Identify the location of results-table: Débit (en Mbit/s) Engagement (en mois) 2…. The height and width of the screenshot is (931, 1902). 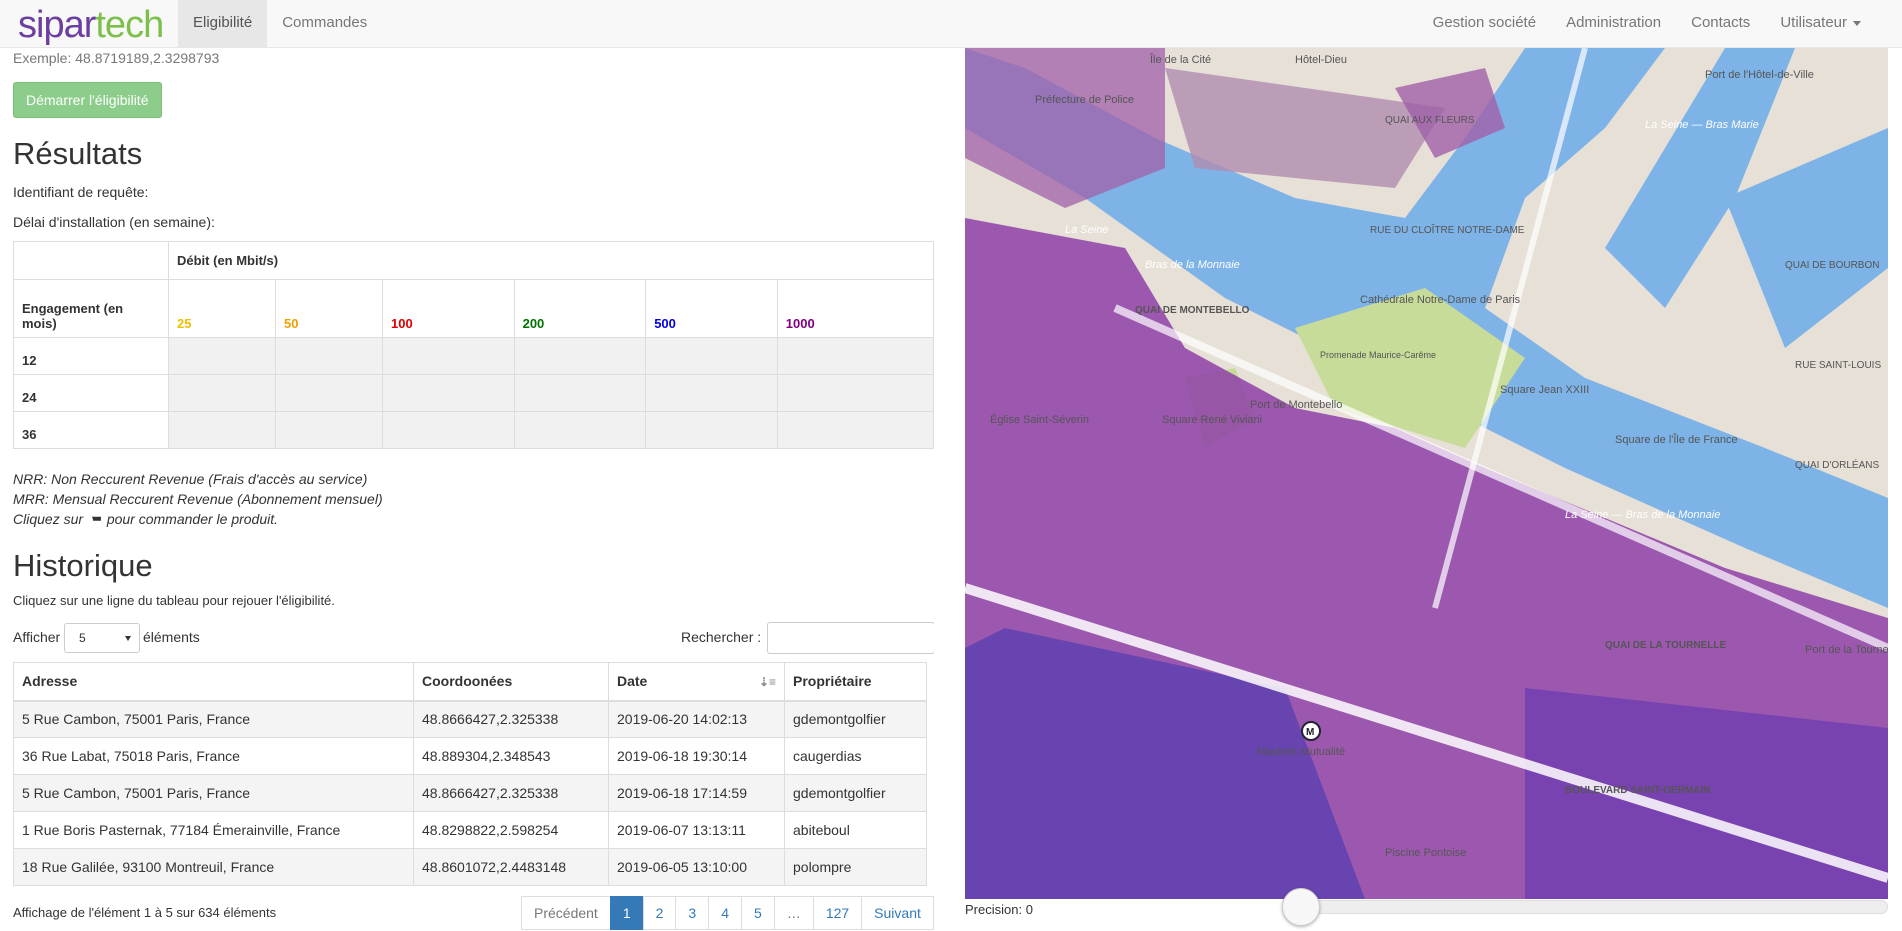
(473, 345).